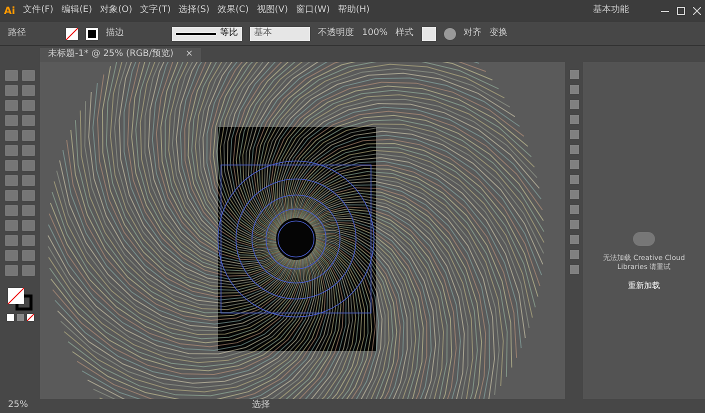 This screenshot has width=705, height=413. What do you see at coordinates (92, 34) in the screenshot?
I see `stroke-swatch-icon` at bounding box center [92, 34].